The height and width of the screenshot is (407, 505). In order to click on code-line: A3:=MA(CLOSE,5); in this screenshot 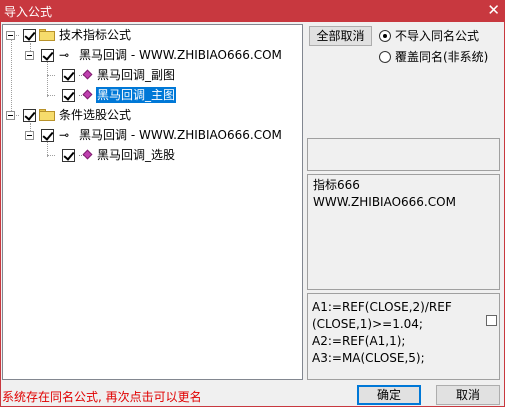, I will do `click(368, 358)`.